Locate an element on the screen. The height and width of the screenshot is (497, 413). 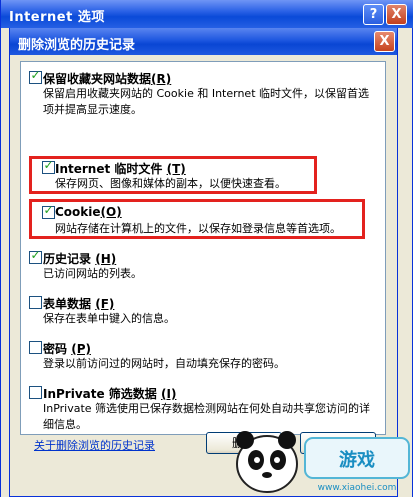
option-description: 登录以前访问过的网站时，自动填充保存的密码。 is located at coordinates (164, 363).